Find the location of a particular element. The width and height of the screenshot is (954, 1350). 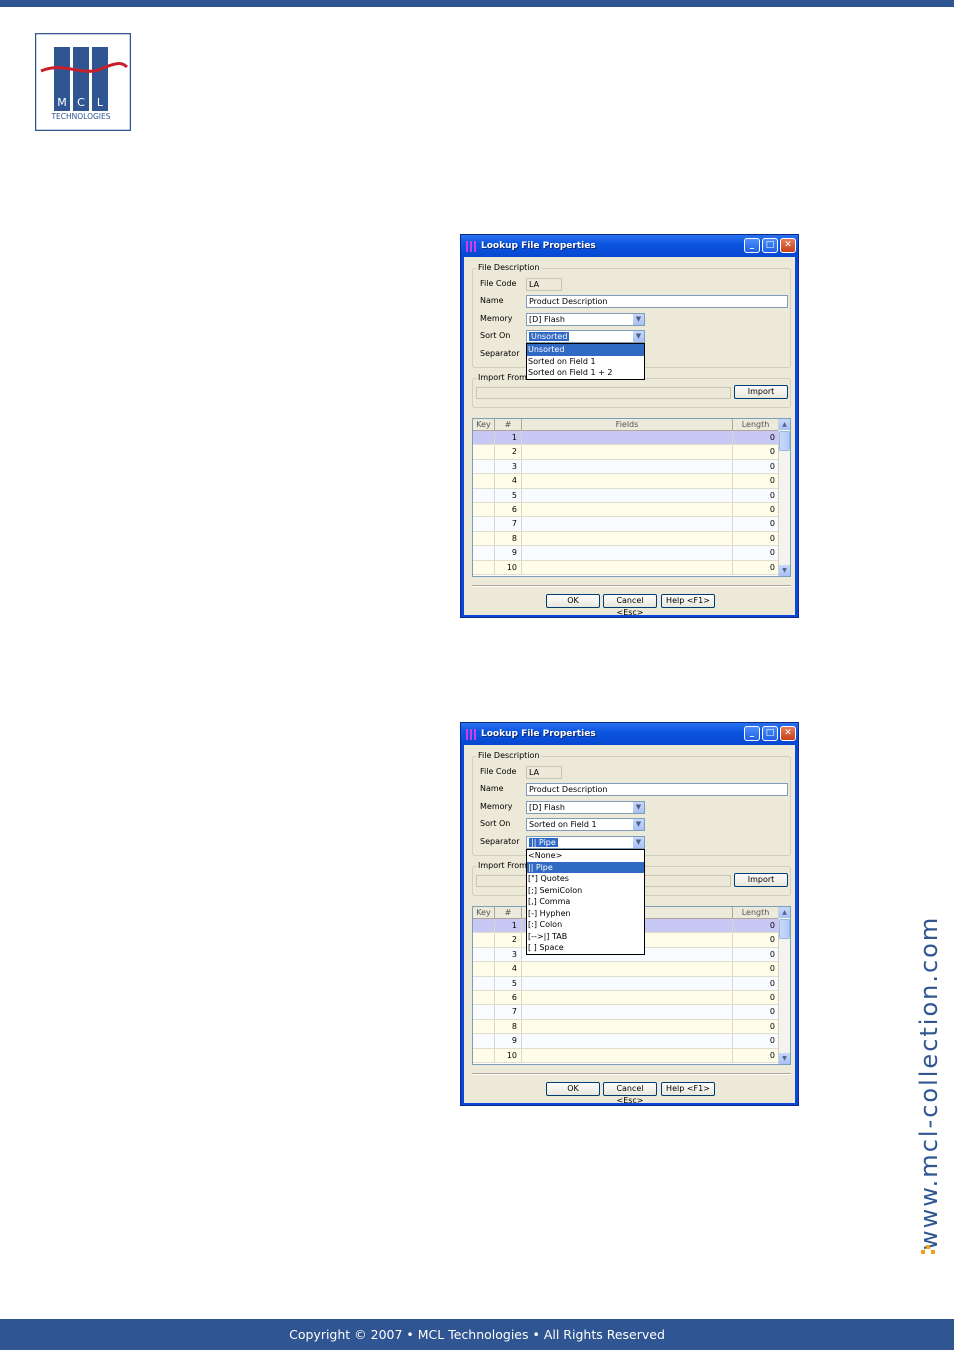

separator-label: Separator is located at coordinates (500, 353).